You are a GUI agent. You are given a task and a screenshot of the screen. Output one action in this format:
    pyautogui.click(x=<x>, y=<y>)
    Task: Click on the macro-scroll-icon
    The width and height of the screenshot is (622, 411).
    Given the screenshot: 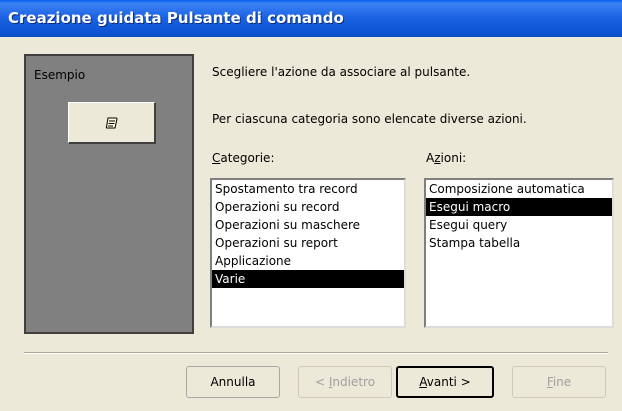 What is the action you would take?
    pyautogui.click(x=111, y=122)
    